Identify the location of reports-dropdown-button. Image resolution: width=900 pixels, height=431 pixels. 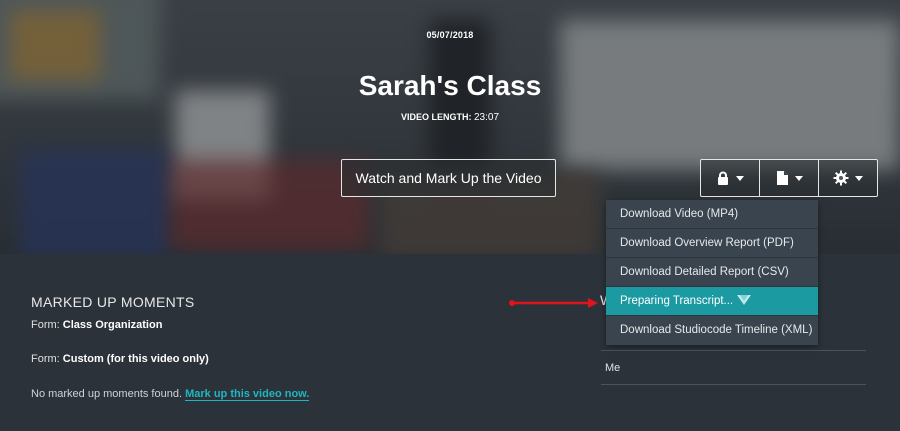
(788, 178).